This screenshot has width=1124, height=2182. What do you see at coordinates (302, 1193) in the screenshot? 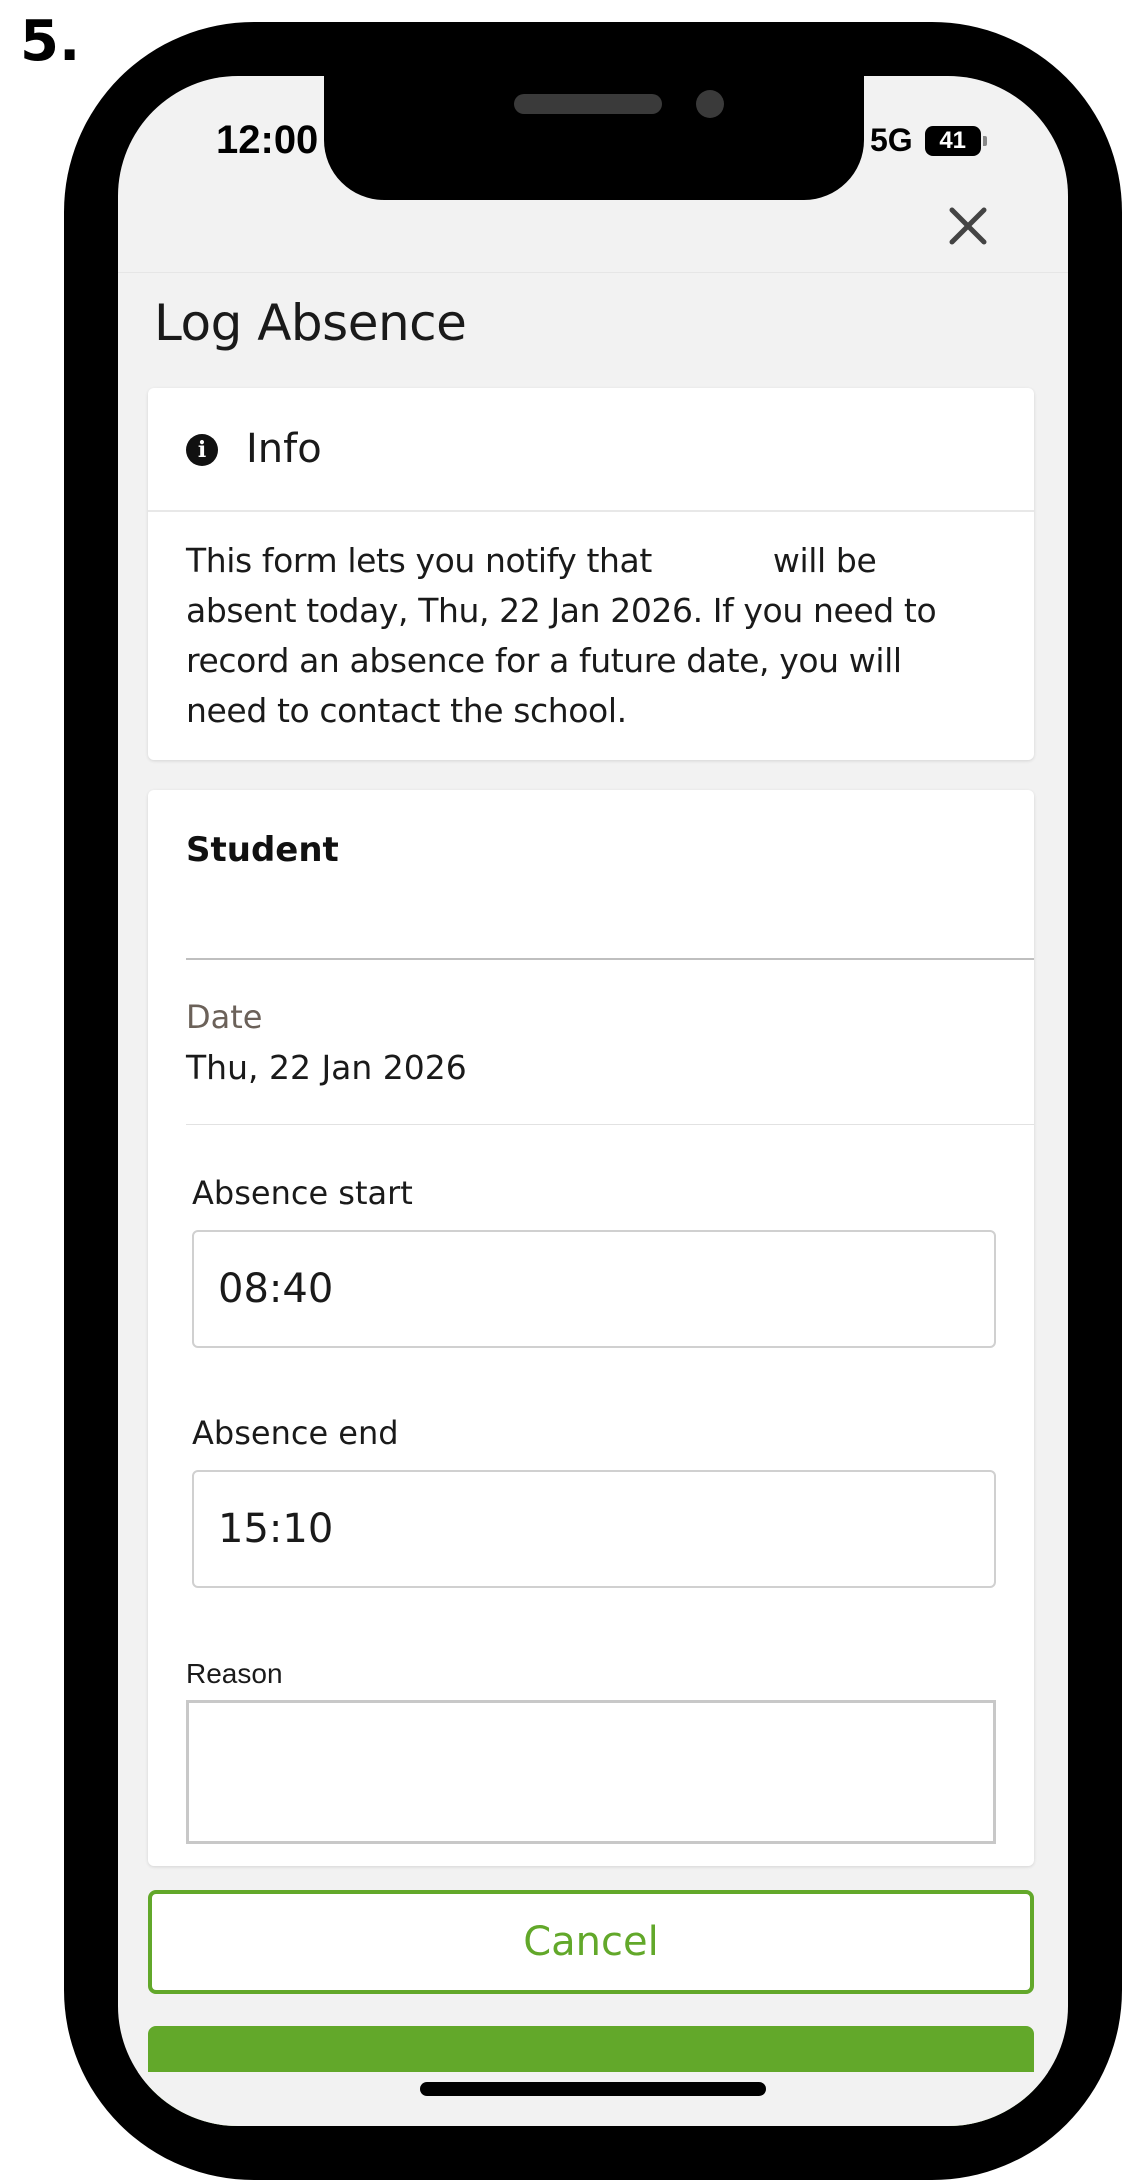
I see `absence-start-label: Absence start` at bounding box center [302, 1193].